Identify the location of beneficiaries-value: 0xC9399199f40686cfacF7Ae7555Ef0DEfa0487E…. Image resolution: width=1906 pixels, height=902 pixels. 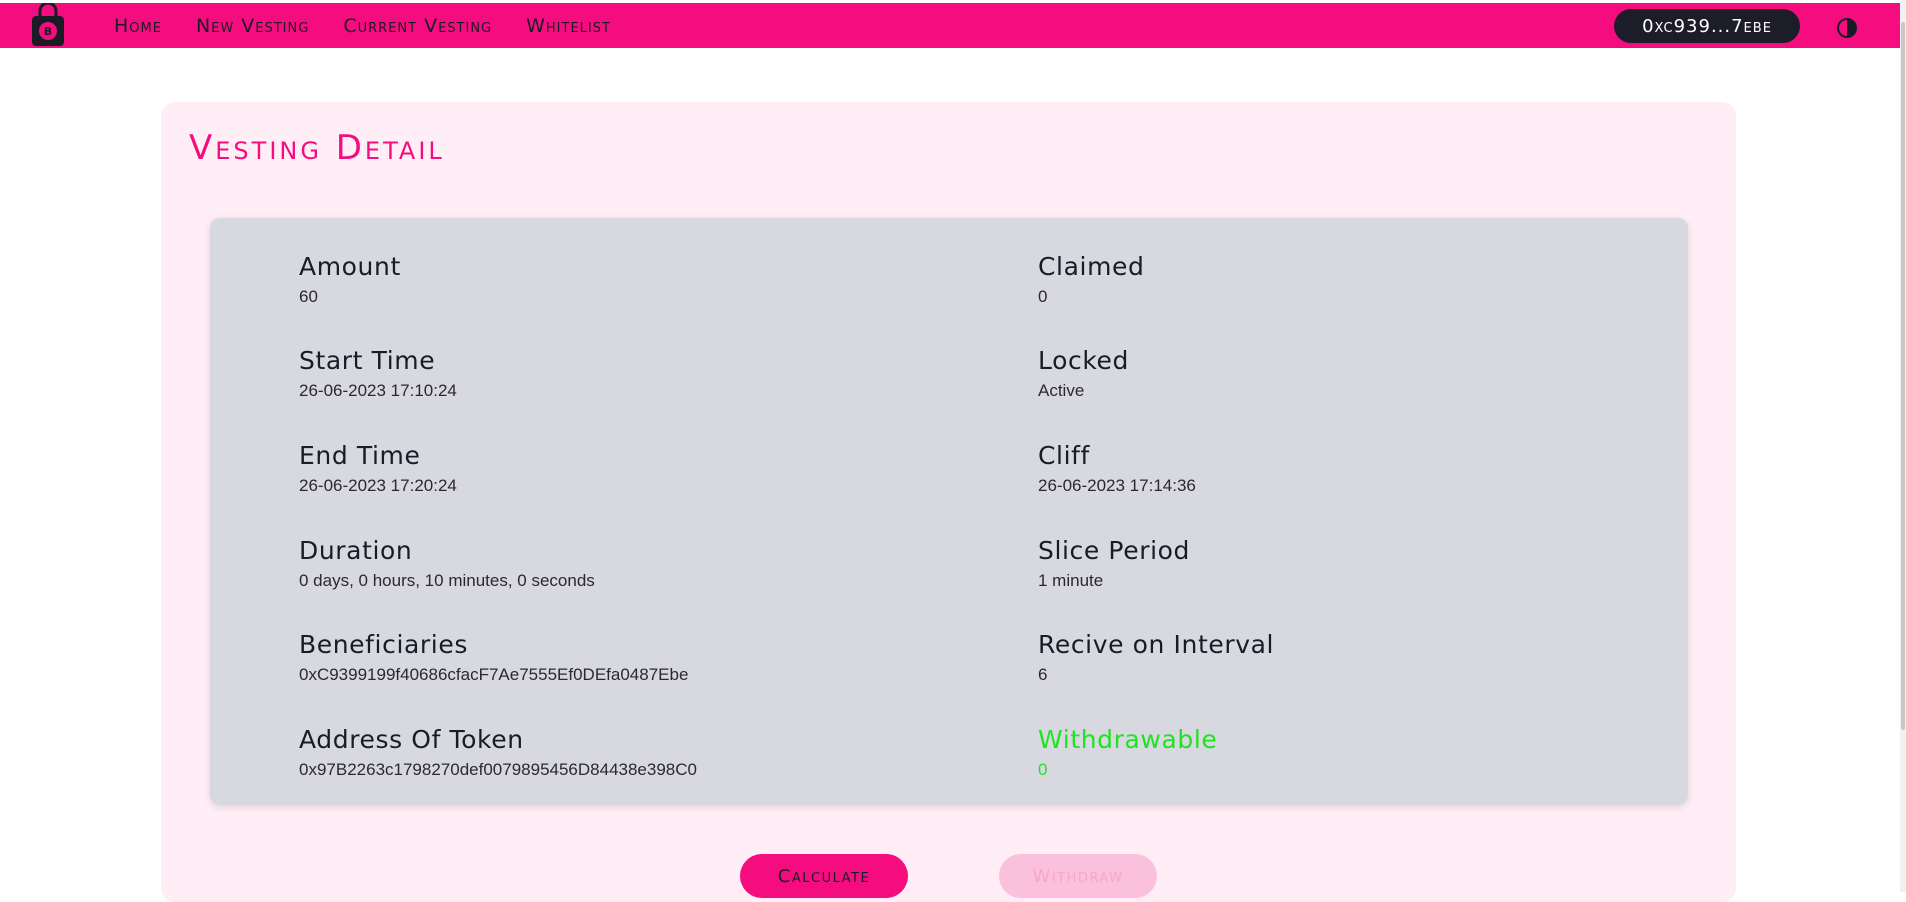
(494, 674).